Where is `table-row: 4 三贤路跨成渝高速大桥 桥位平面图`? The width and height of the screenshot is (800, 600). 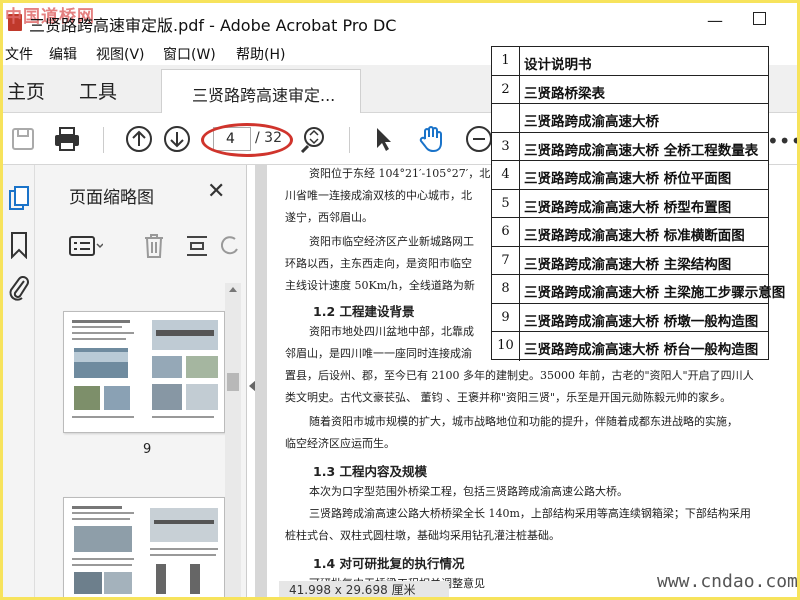
table-row: 4 三贤路跨成渝高速大桥 桥位平面图 is located at coordinates (630, 175).